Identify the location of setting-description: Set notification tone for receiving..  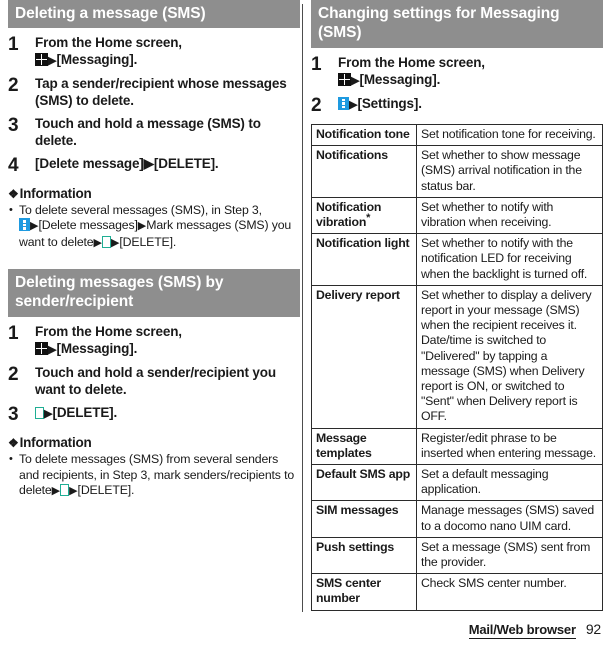
(509, 135).